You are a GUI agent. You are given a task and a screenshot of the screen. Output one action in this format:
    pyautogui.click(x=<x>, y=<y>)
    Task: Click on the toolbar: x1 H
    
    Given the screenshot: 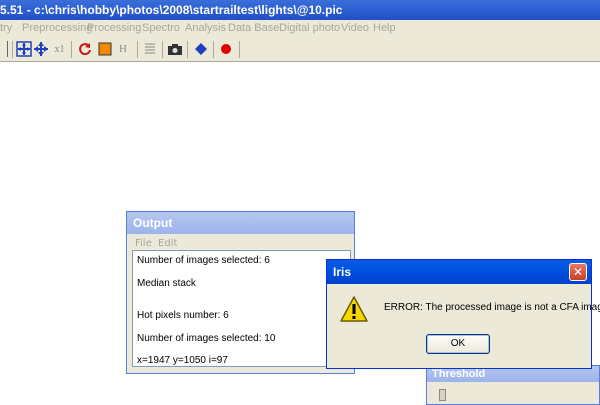 What is the action you would take?
    pyautogui.click(x=300, y=50)
    